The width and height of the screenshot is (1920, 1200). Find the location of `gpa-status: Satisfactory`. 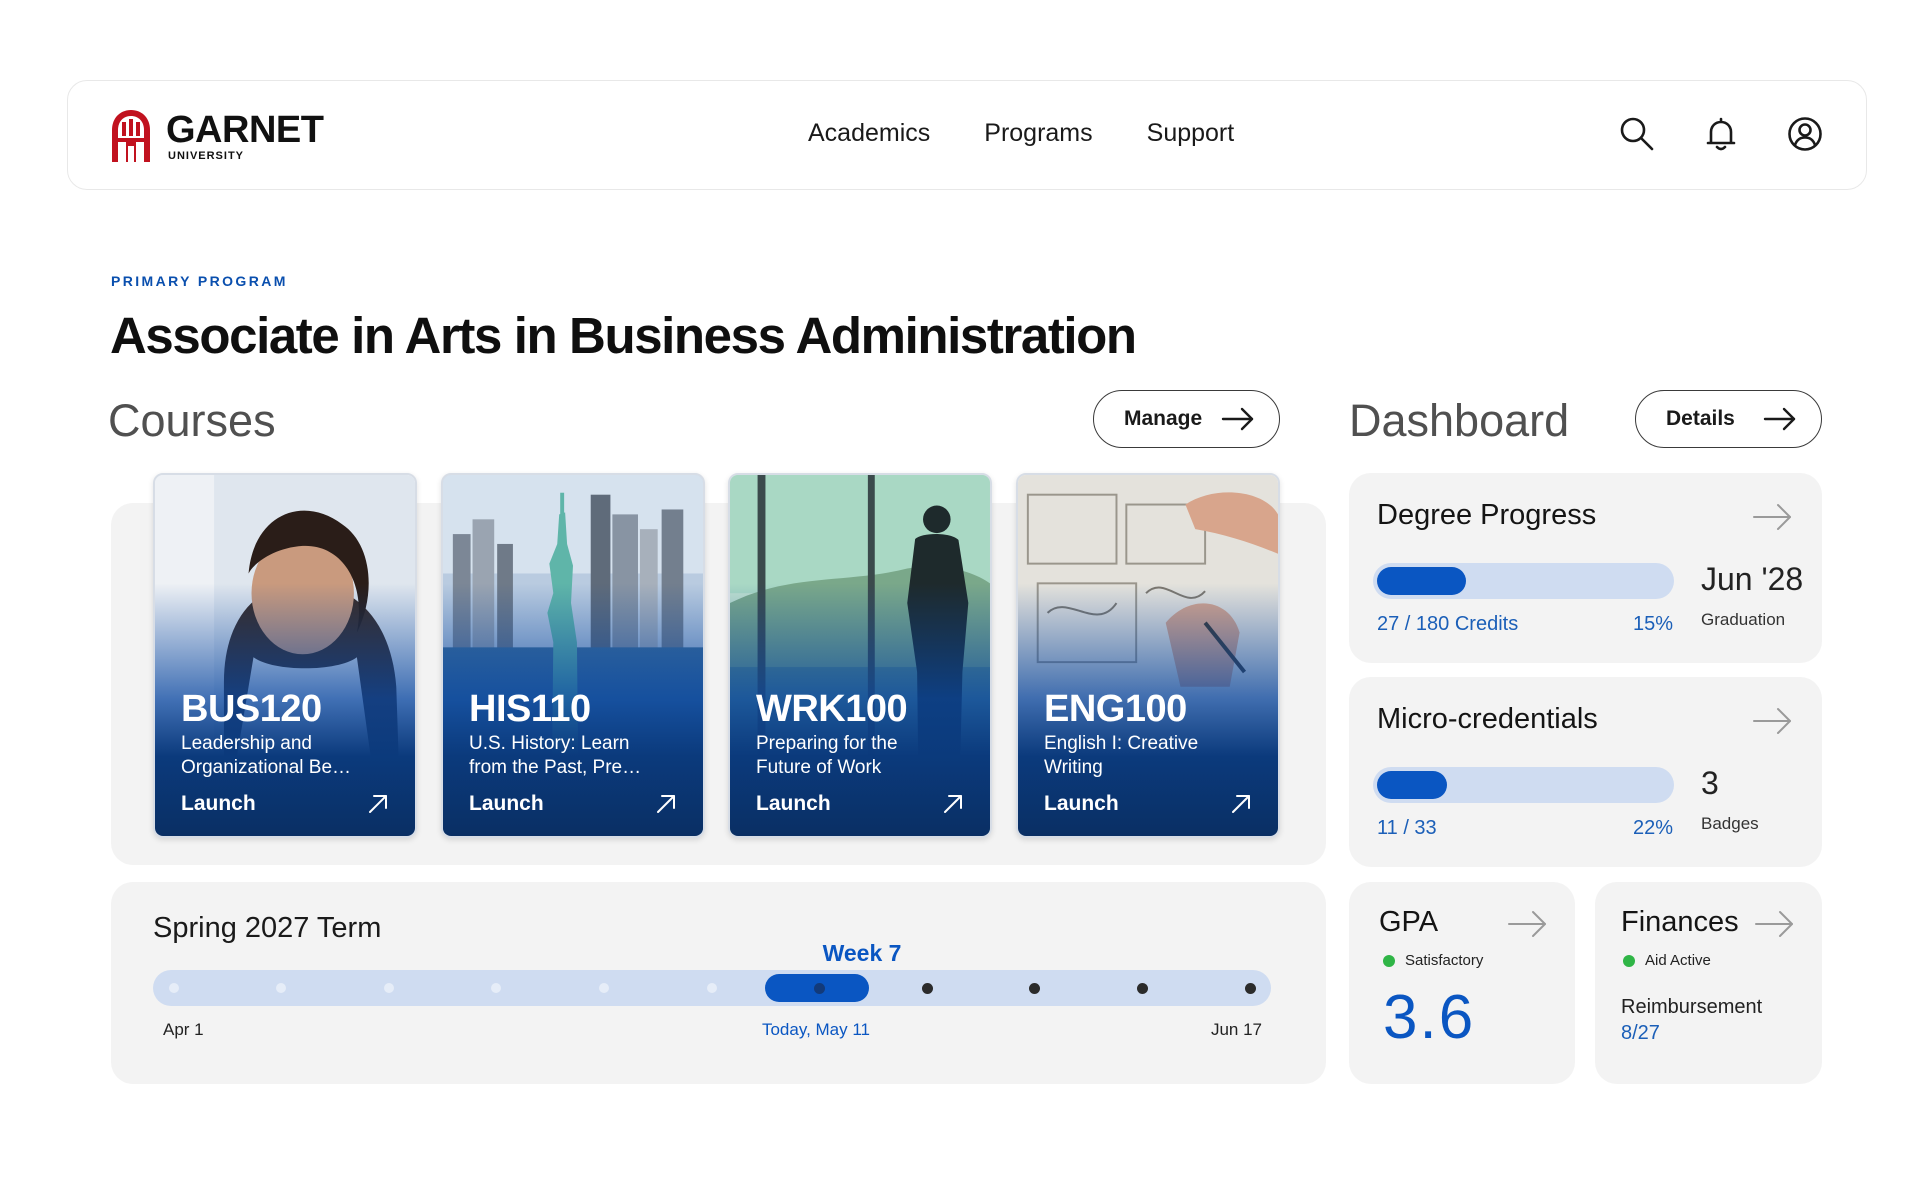

gpa-status: Satisfactory is located at coordinates (1433, 960).